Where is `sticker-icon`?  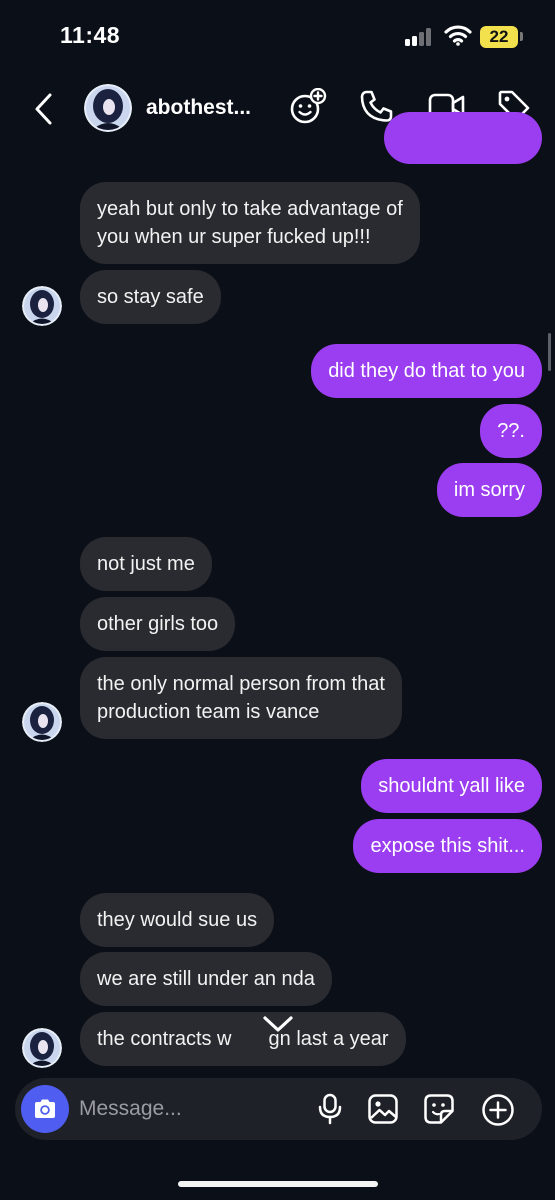
sticker-icon is located at coordinates (439, 1109).